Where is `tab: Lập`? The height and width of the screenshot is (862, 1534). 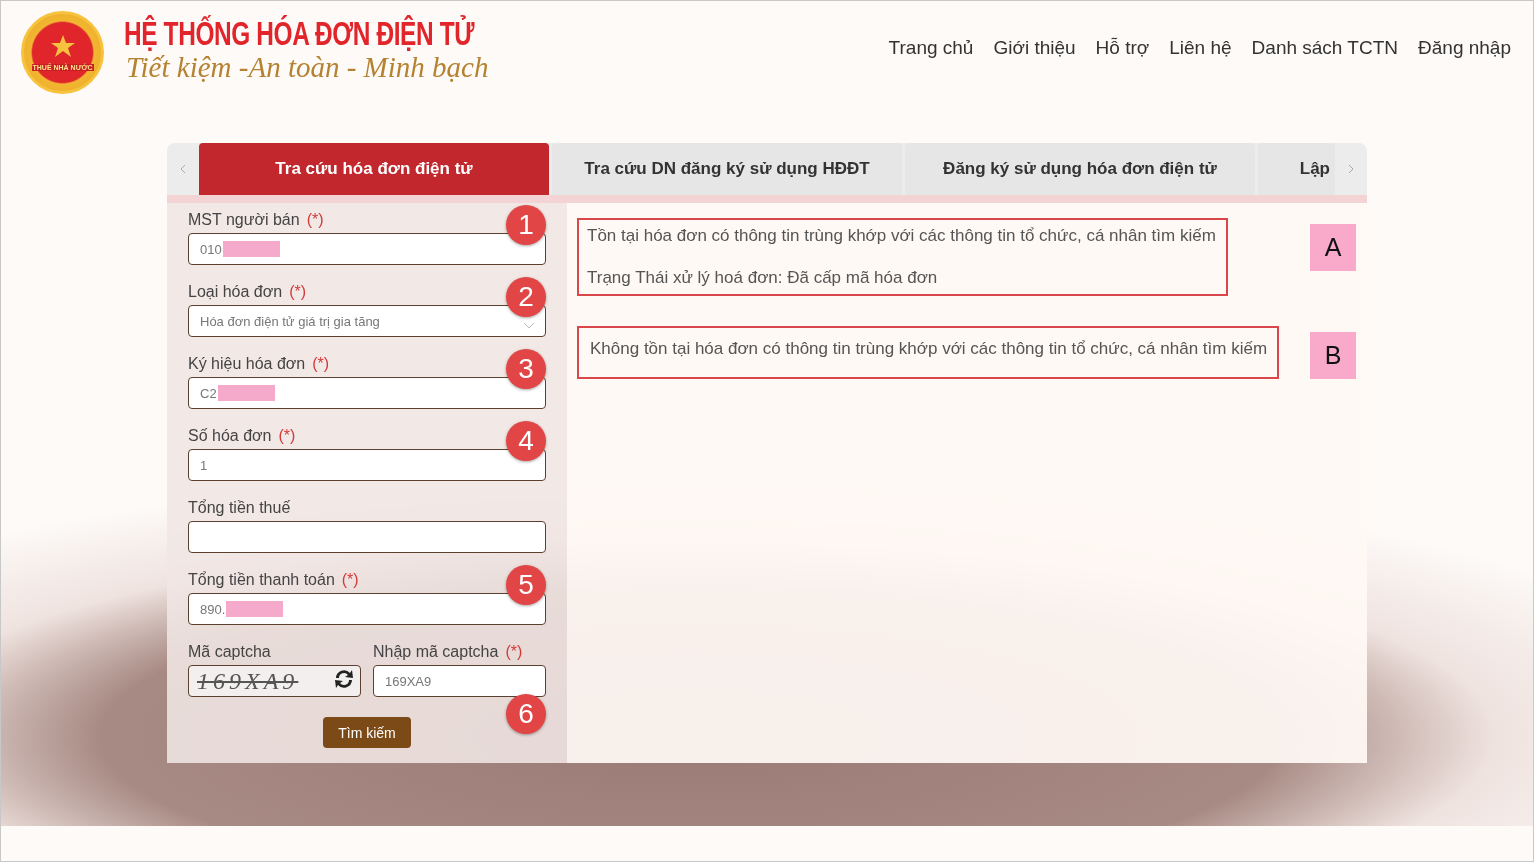
tab: Lập is located at coordinates (1296, 169).